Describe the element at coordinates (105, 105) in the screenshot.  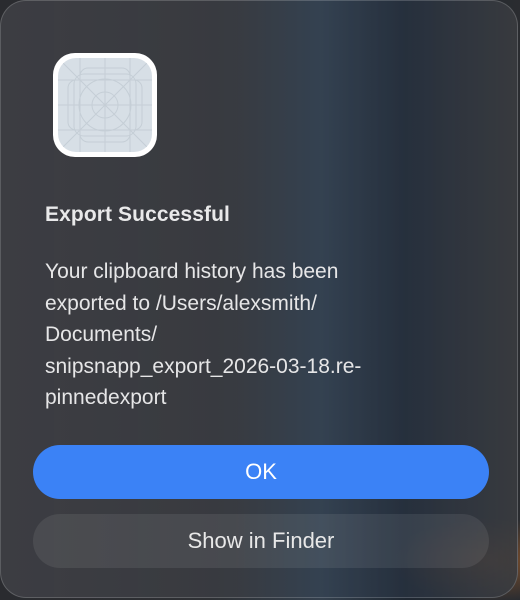
I see `app-placeholder-icon` at that location.